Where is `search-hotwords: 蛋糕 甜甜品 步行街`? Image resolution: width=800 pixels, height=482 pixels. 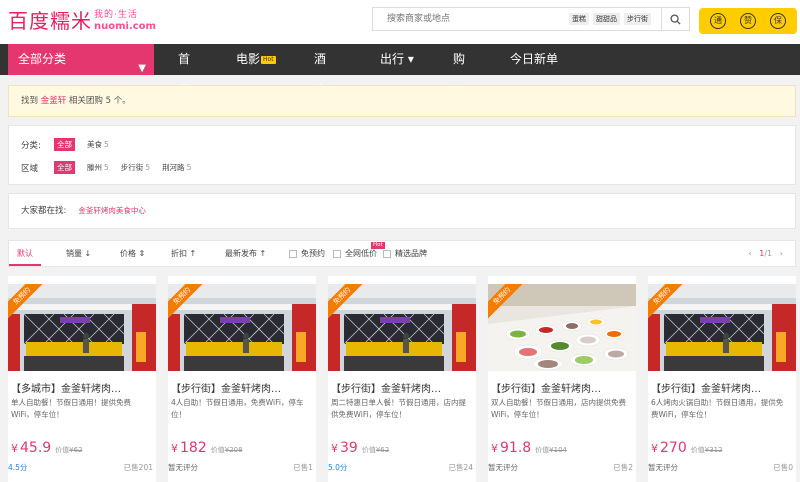
search-hotwords: 蛋糕 甜甜品 步行街 is located at coordinates (610, 19).